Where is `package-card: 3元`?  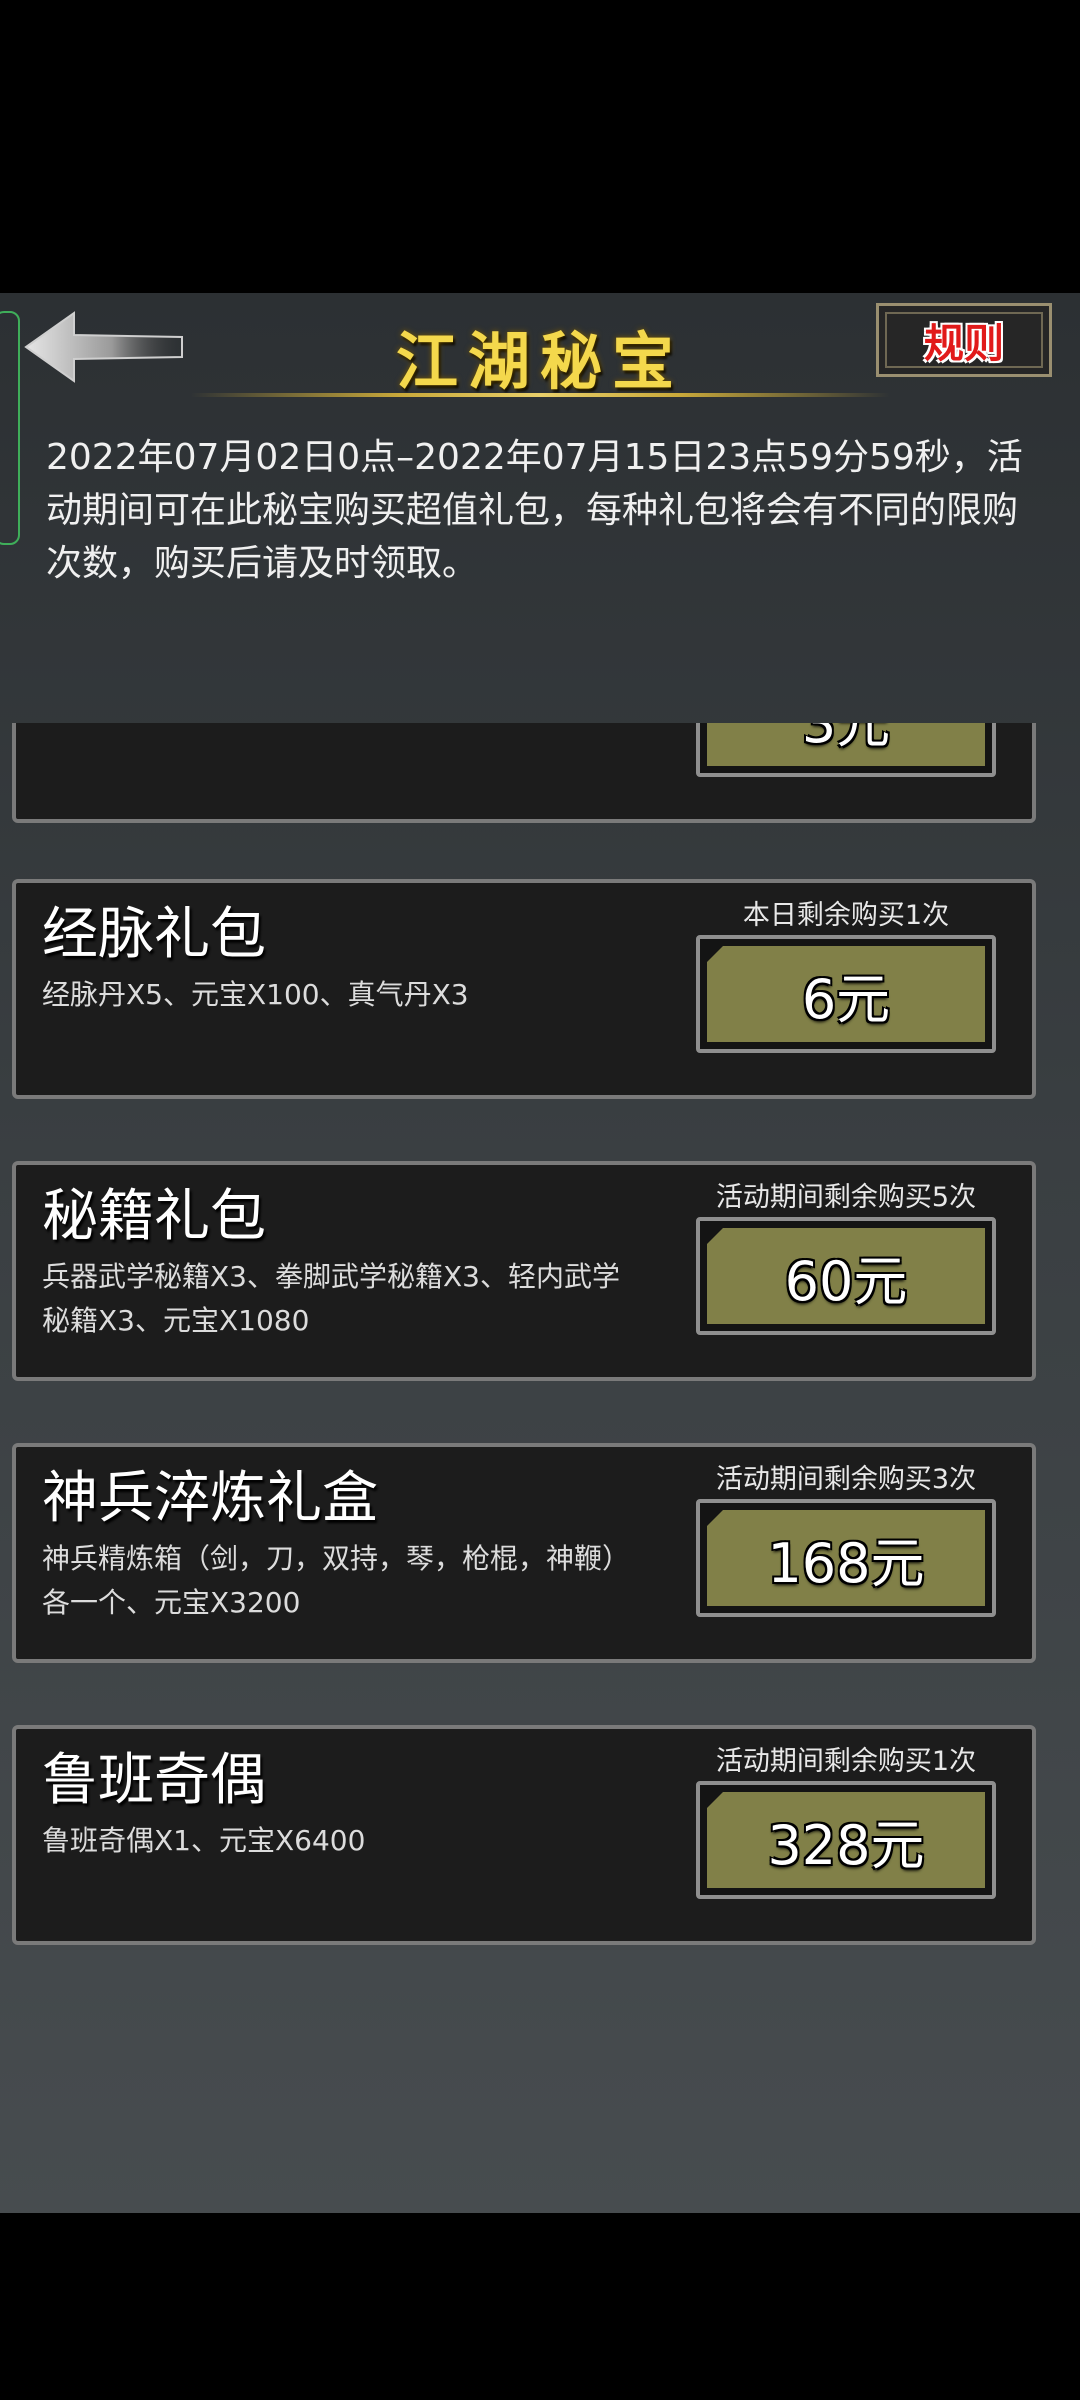 package-card: 3元 is located at coordinates (524, 773).